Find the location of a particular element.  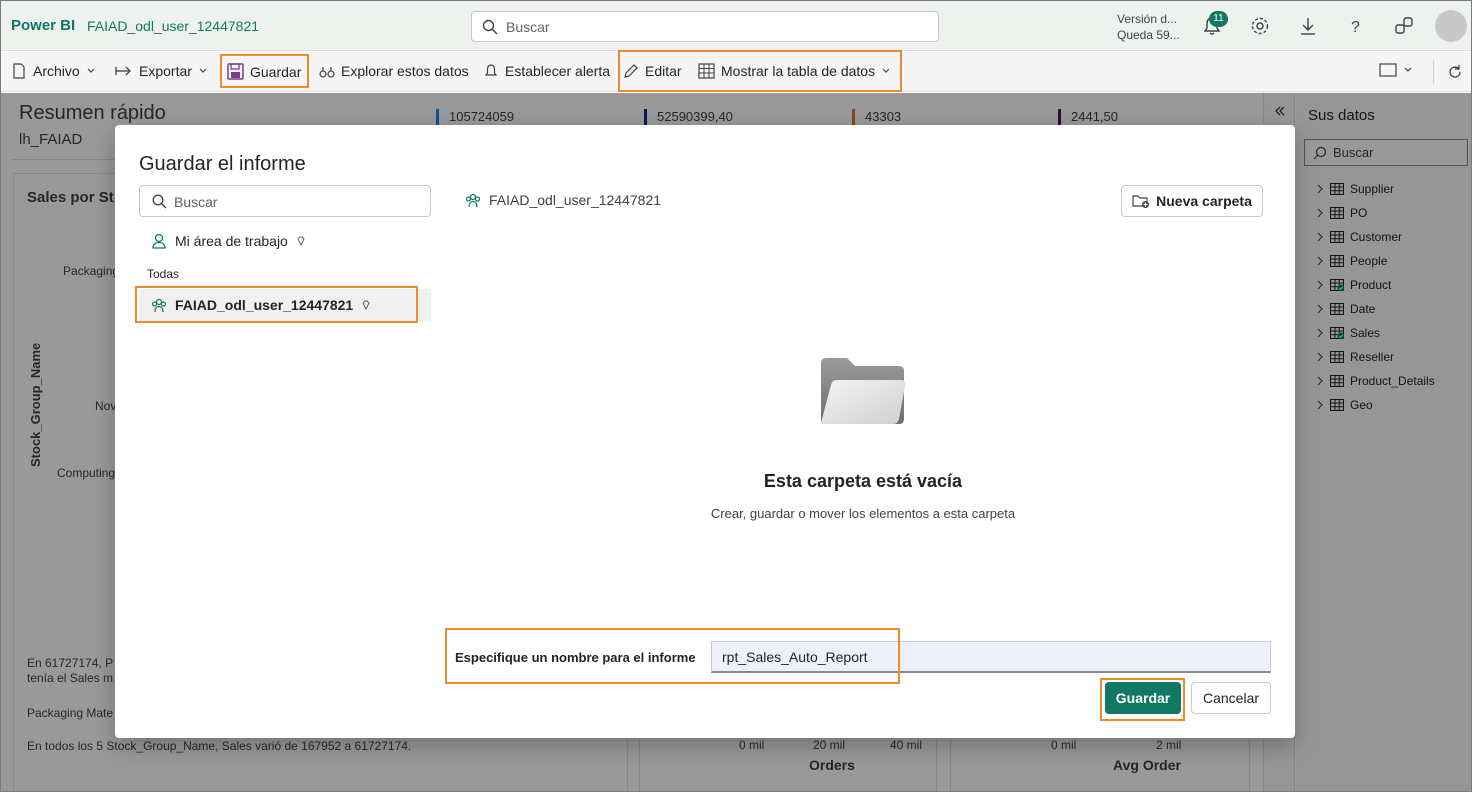

file-icon is located at coordinates (19, 71).